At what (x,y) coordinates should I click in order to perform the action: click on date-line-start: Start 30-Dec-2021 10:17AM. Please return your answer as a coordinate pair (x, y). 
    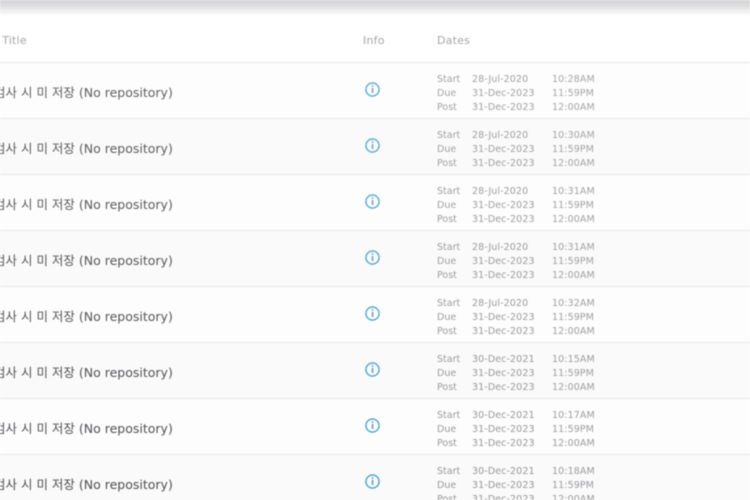
    Looking at the image, I should click on (542, 416).